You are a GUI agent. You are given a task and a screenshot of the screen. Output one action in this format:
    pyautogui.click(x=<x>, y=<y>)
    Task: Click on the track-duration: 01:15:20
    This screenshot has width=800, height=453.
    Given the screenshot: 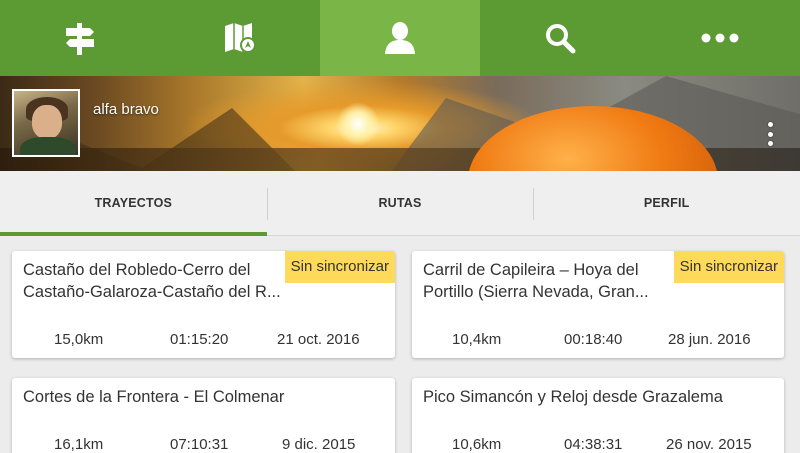 What is the action you would take?
    pyautogui.click(x=199, y=339)
    